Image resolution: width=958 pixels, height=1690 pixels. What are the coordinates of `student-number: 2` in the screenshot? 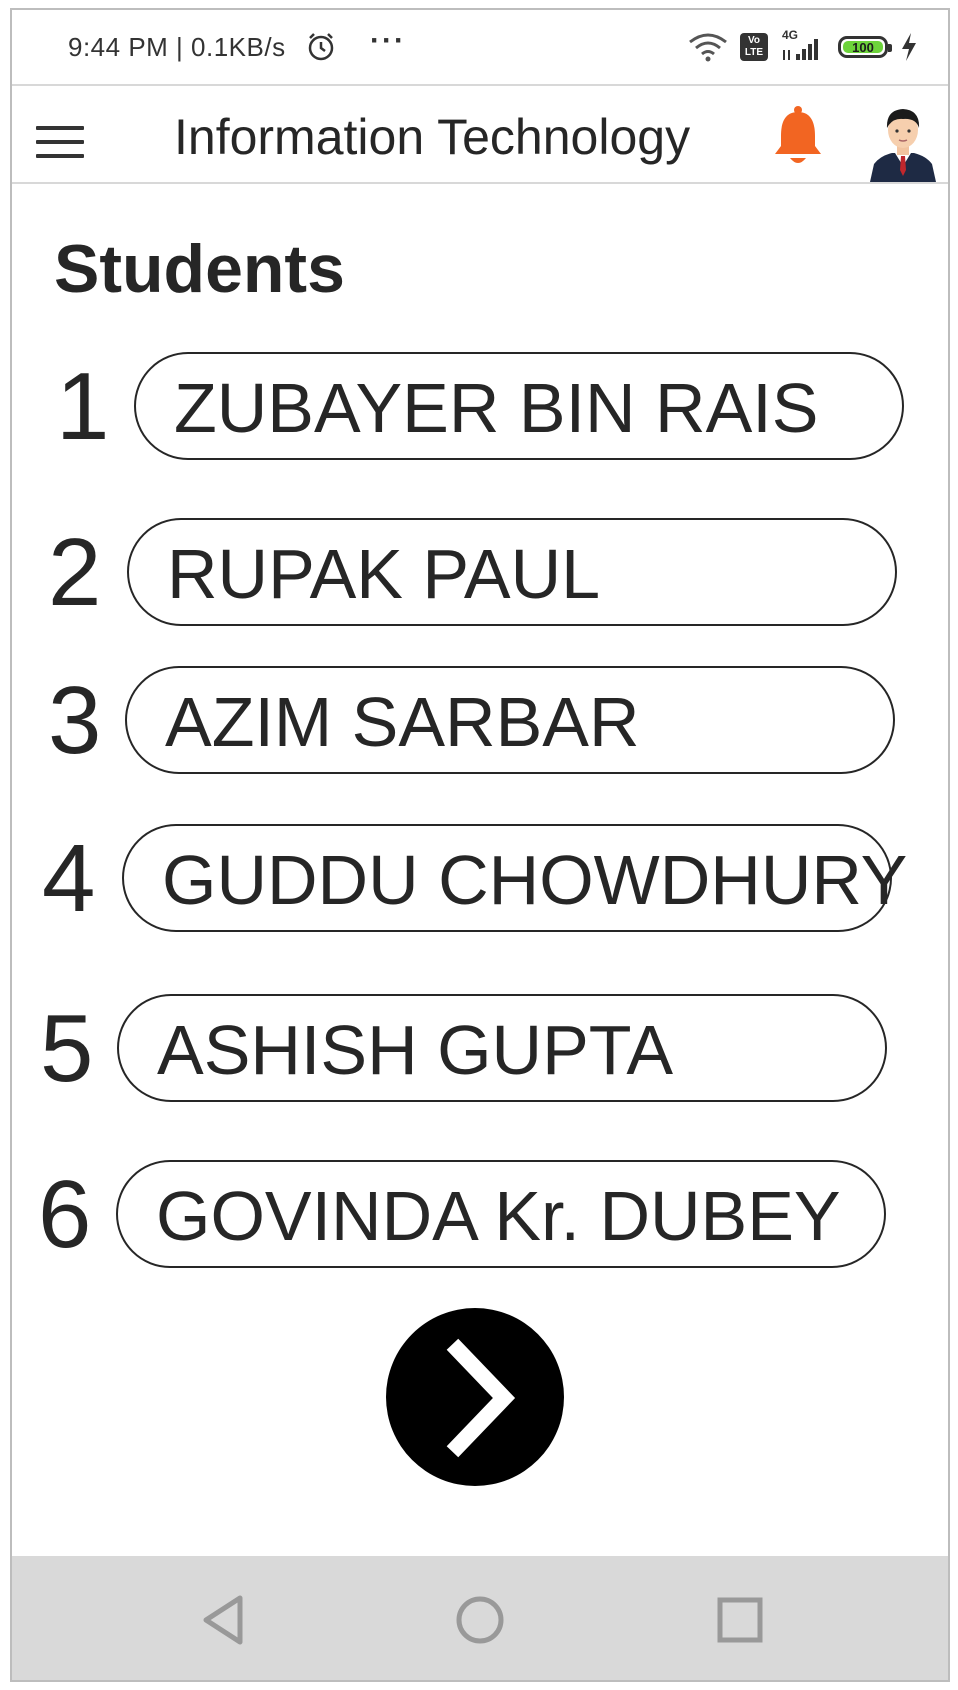 It's located at (75, 572).